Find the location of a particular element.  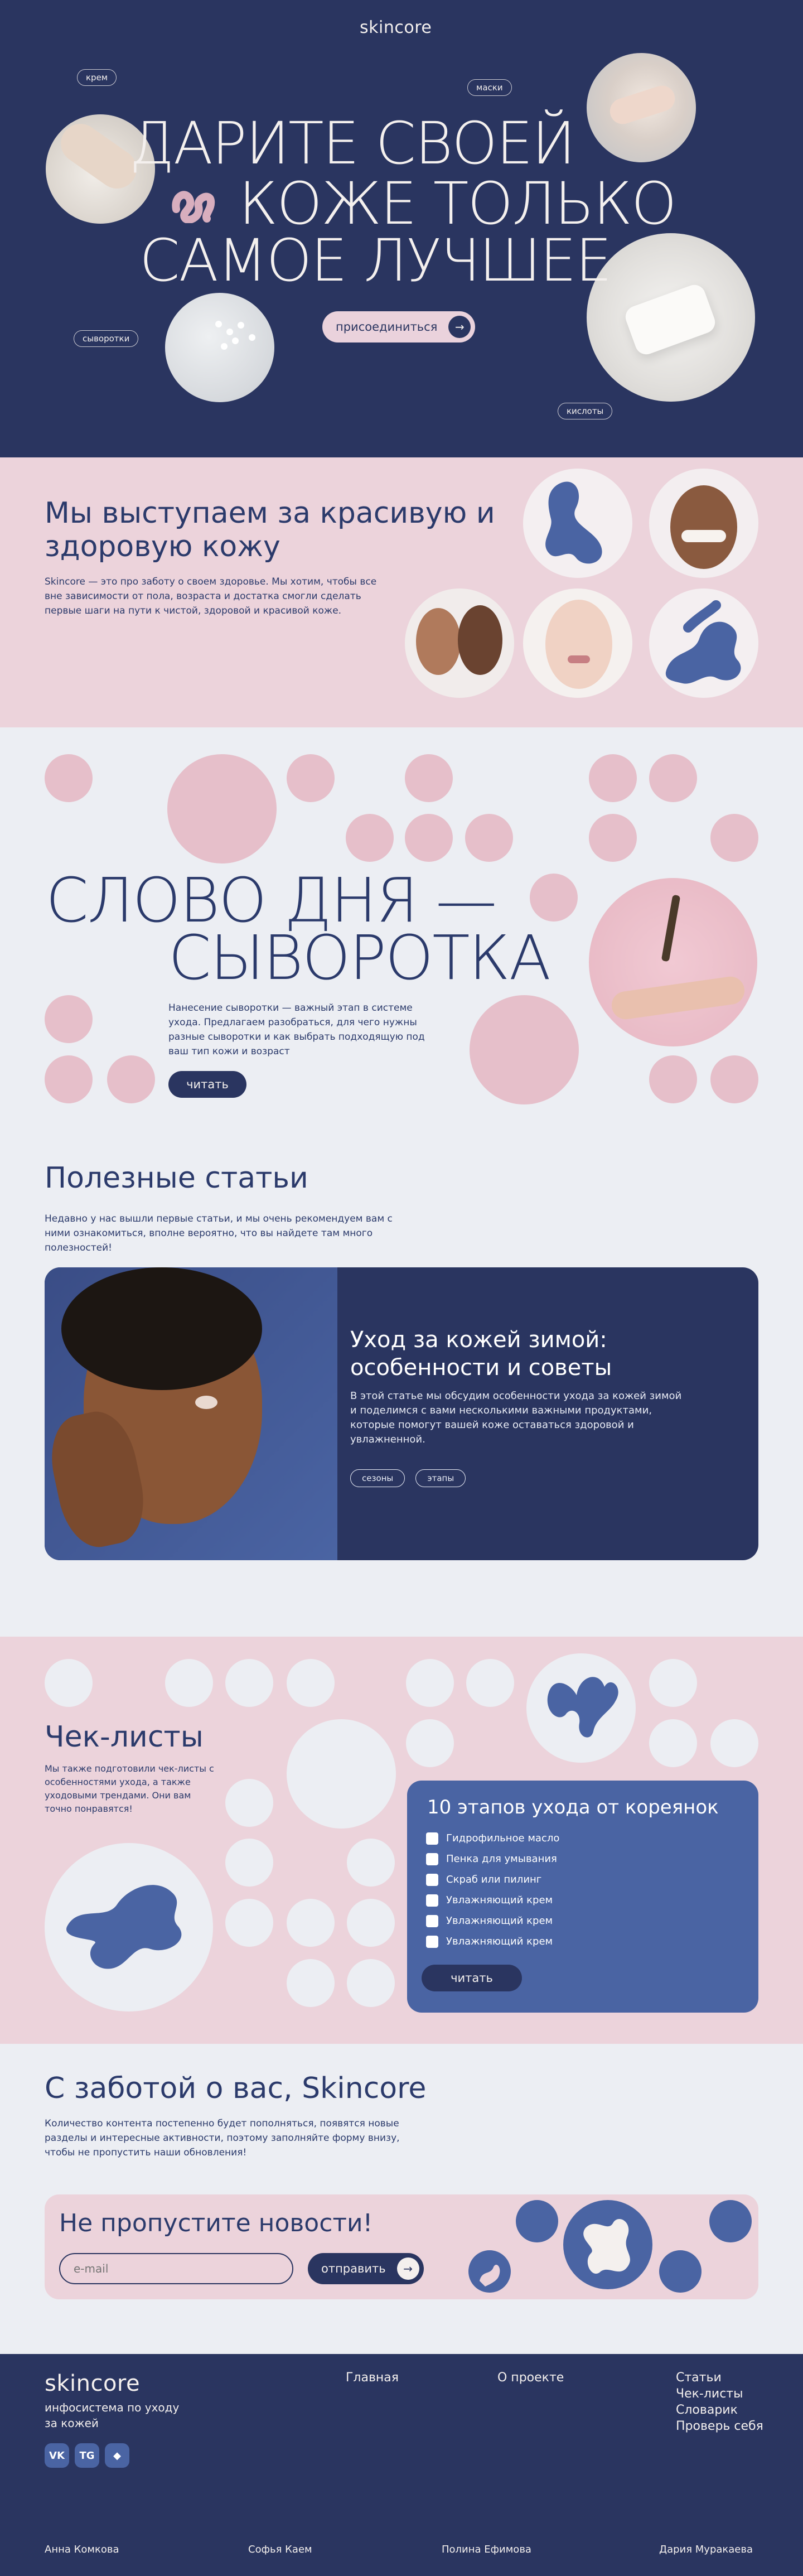

join-button: присоединиться → is located at coordinates (399, 326).